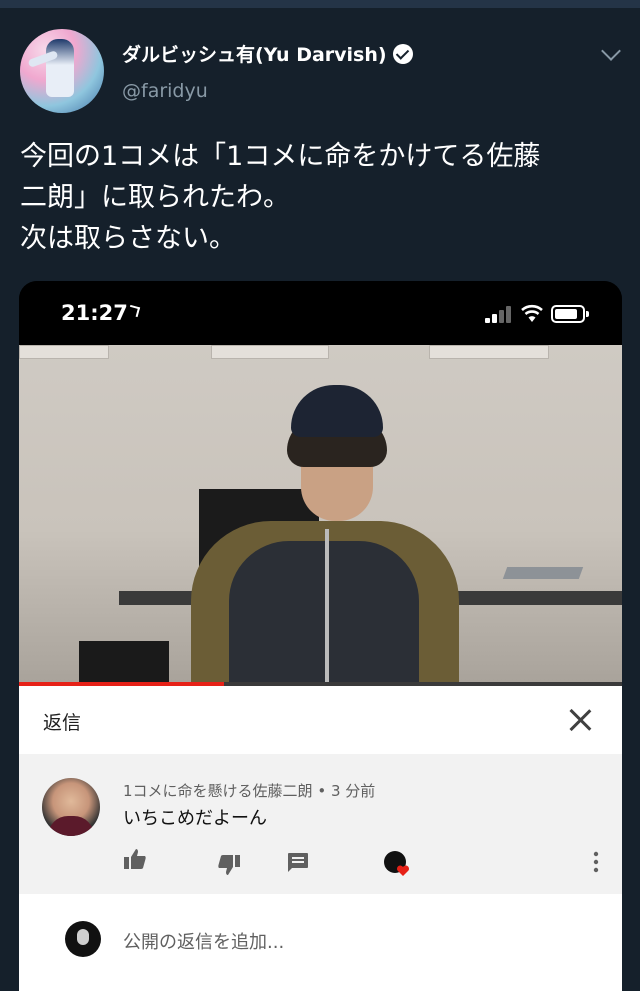  Describe the element at coordinates (499, 314) in the screenshot. I see `signal-icon` at that location.